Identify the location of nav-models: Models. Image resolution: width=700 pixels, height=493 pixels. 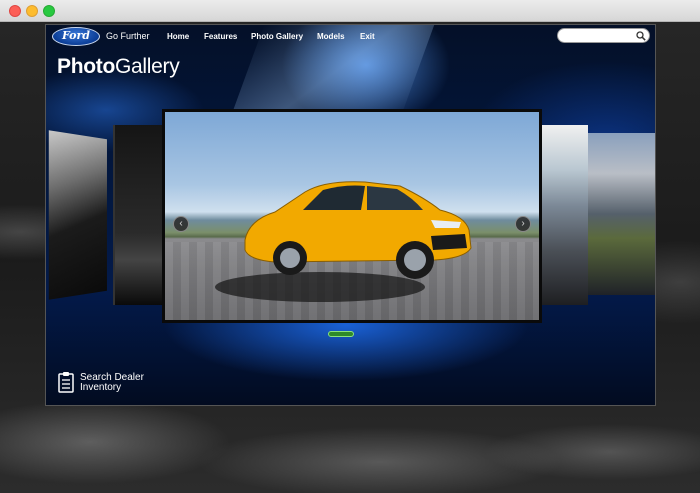
(331, 36).